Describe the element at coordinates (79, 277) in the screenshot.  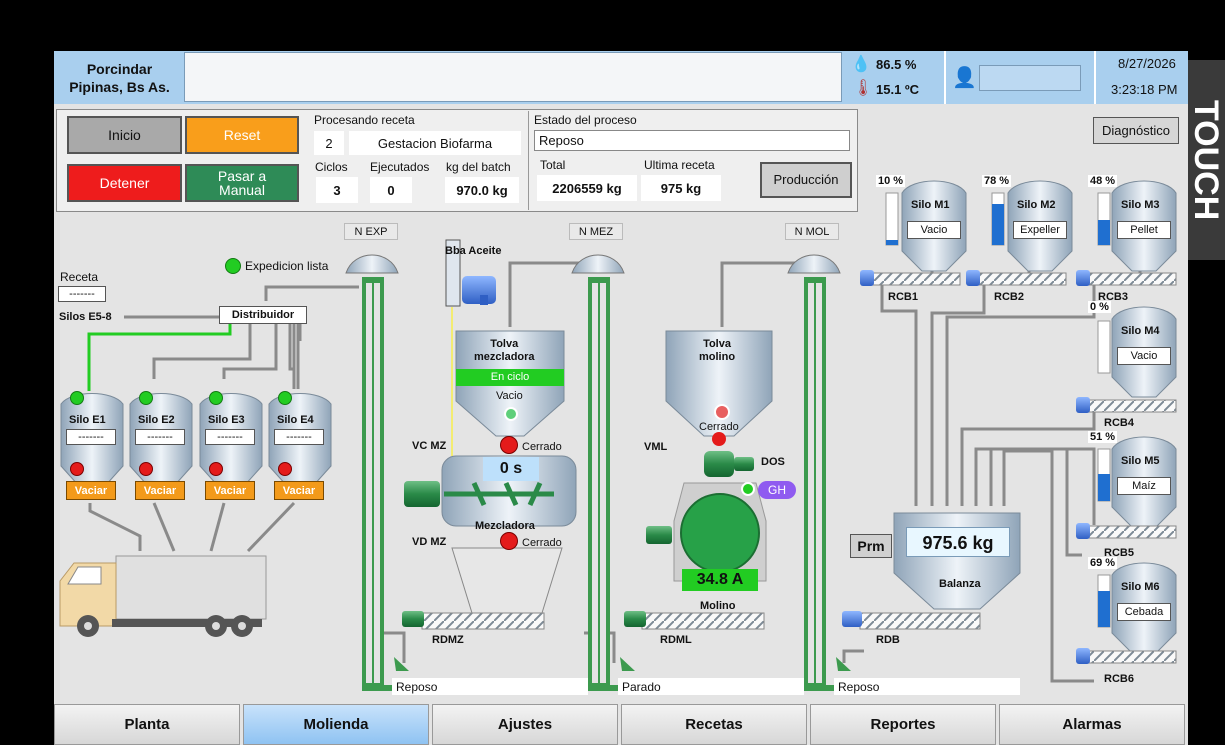
I see `receta-label: Receta` at that location.